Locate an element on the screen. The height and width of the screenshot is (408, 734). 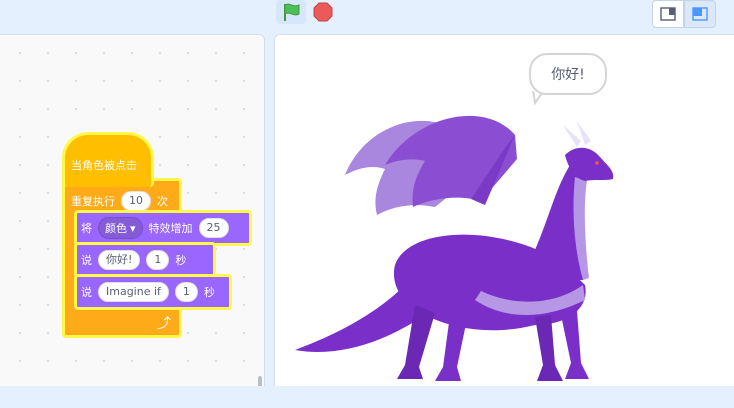
stop-button is located at coordinates (323, 12).